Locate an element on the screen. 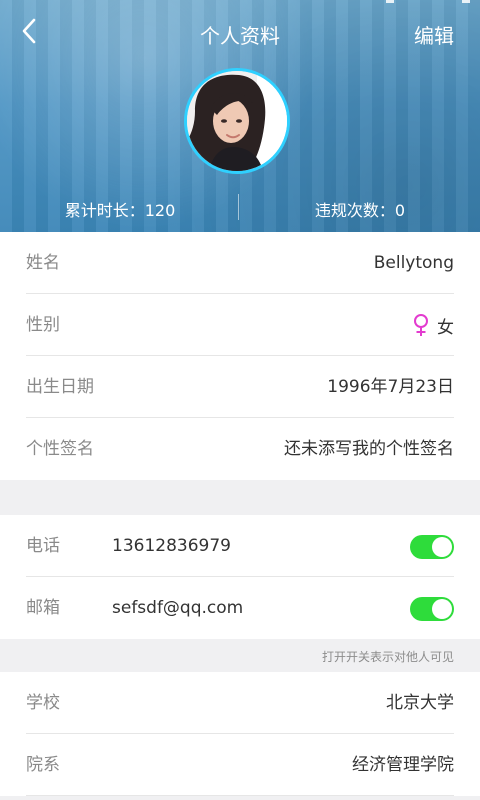 The image size is (480, 800). violations-stat: 违规次数：0 is located at coordinates (360, 210).